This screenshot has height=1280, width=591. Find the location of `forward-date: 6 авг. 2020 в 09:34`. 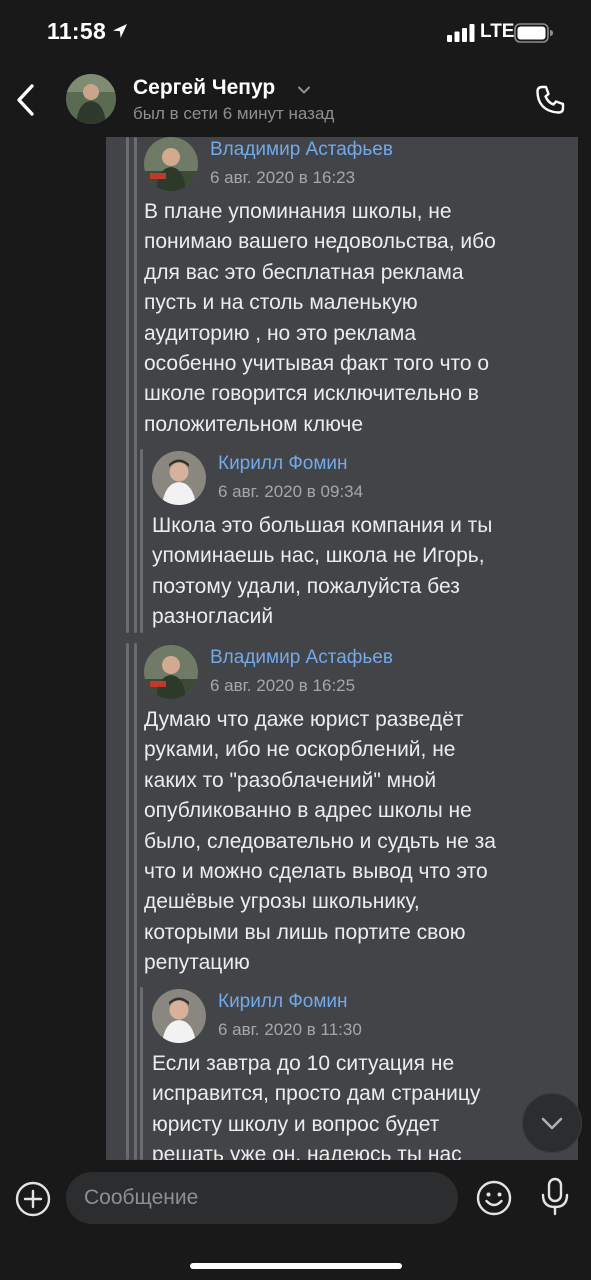

forward-date: 6 авг. 2020 в 09:34 is located at coordinates (291, 491).